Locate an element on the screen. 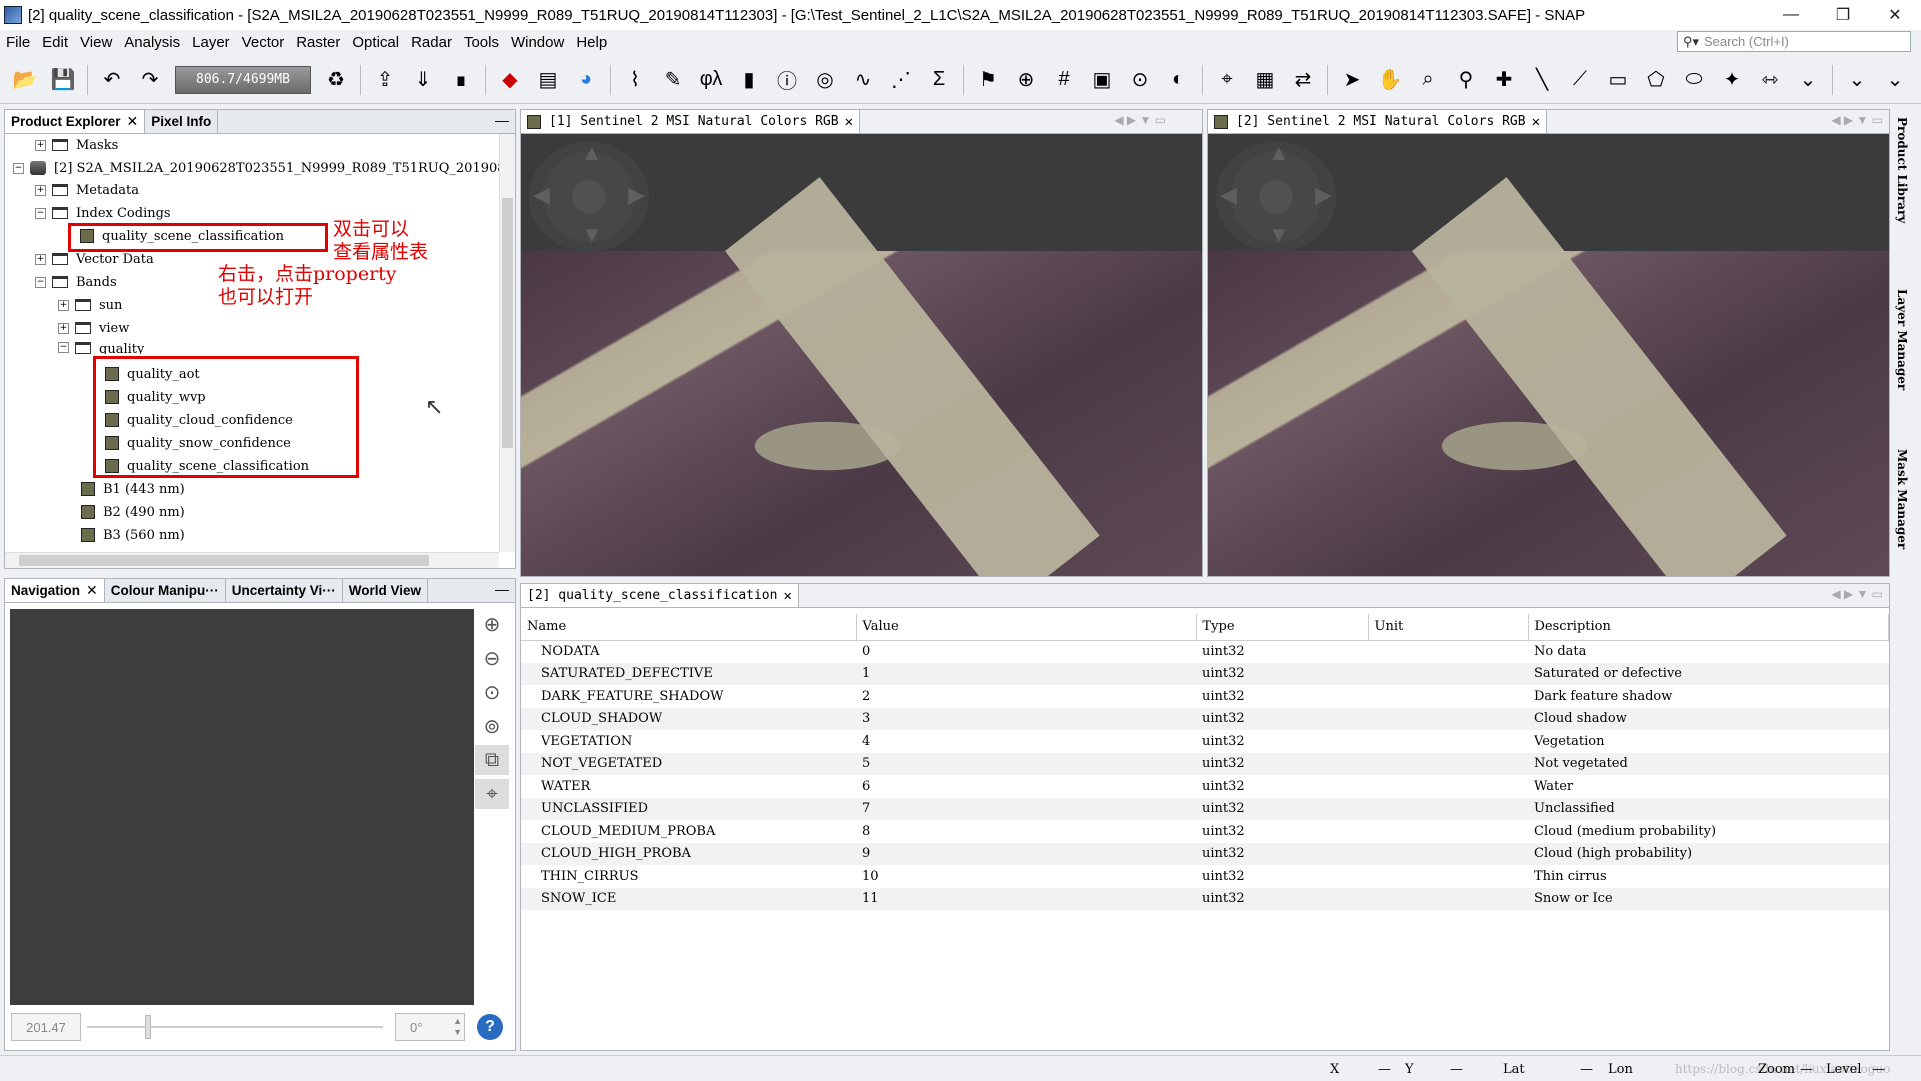 Image resolution: width=1921 pixels, height=1081 pixels. tree-node-b3: B3 (560 nm) is located at coordinates (133, 535).